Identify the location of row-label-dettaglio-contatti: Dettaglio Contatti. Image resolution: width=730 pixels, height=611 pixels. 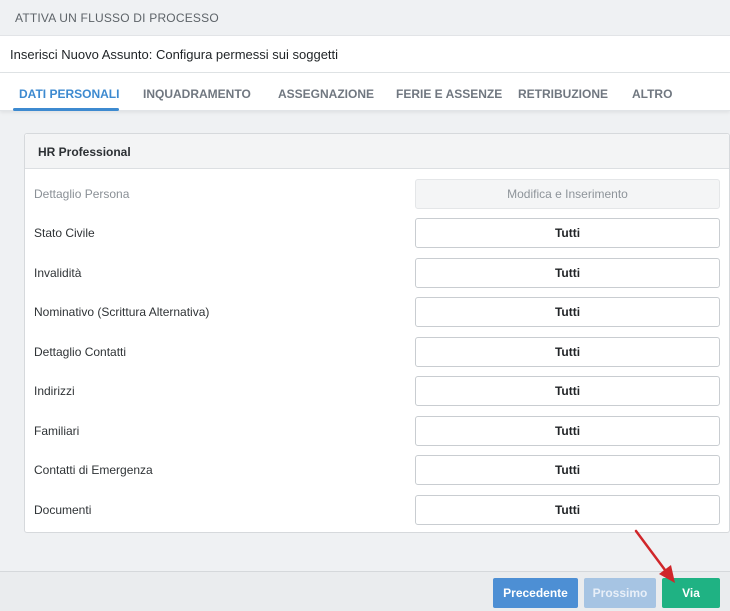
(80, 352).